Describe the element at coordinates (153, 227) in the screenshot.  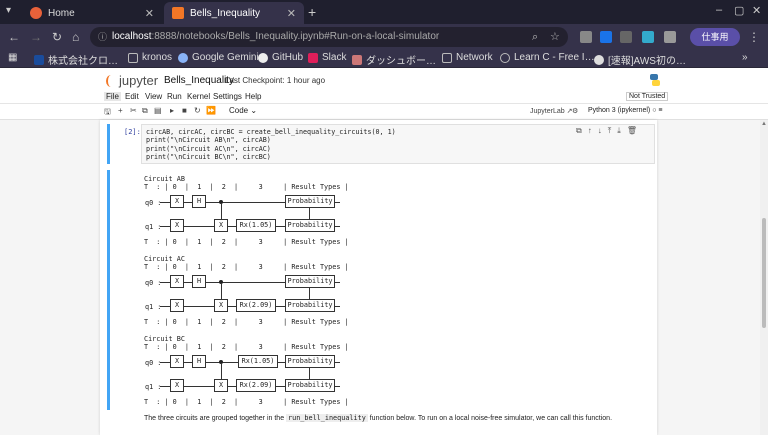
I see `qubit-label: q1 :` at that location.